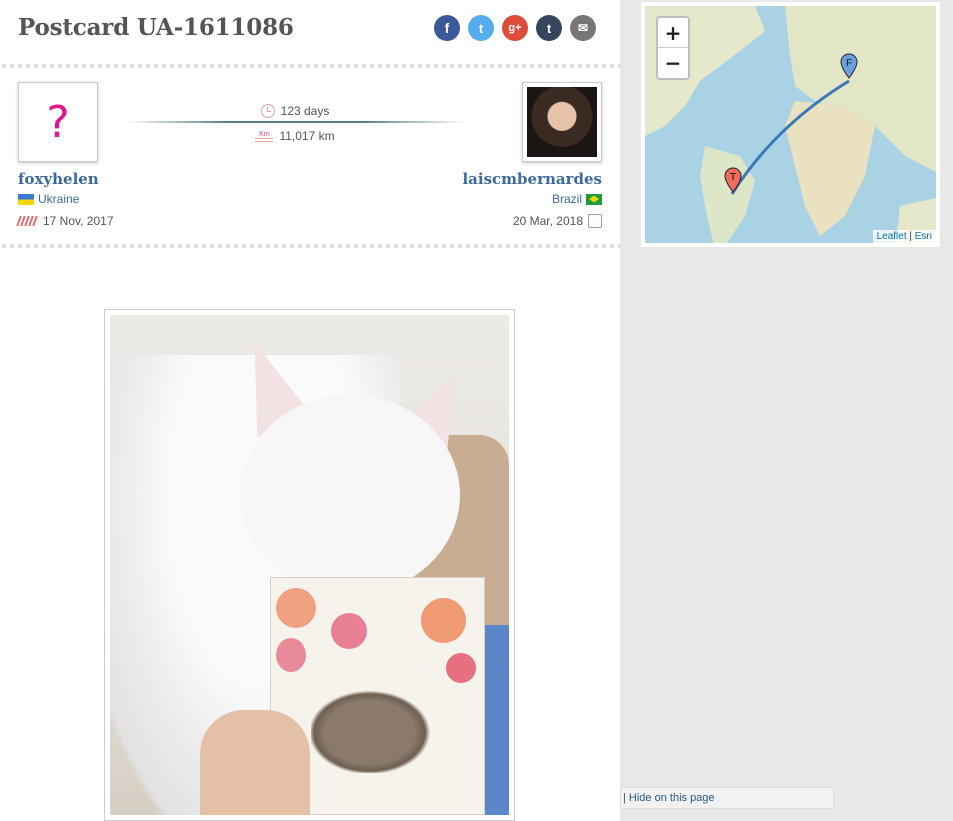  I want to click on ukraine-flag-icon, so click(26, 199).